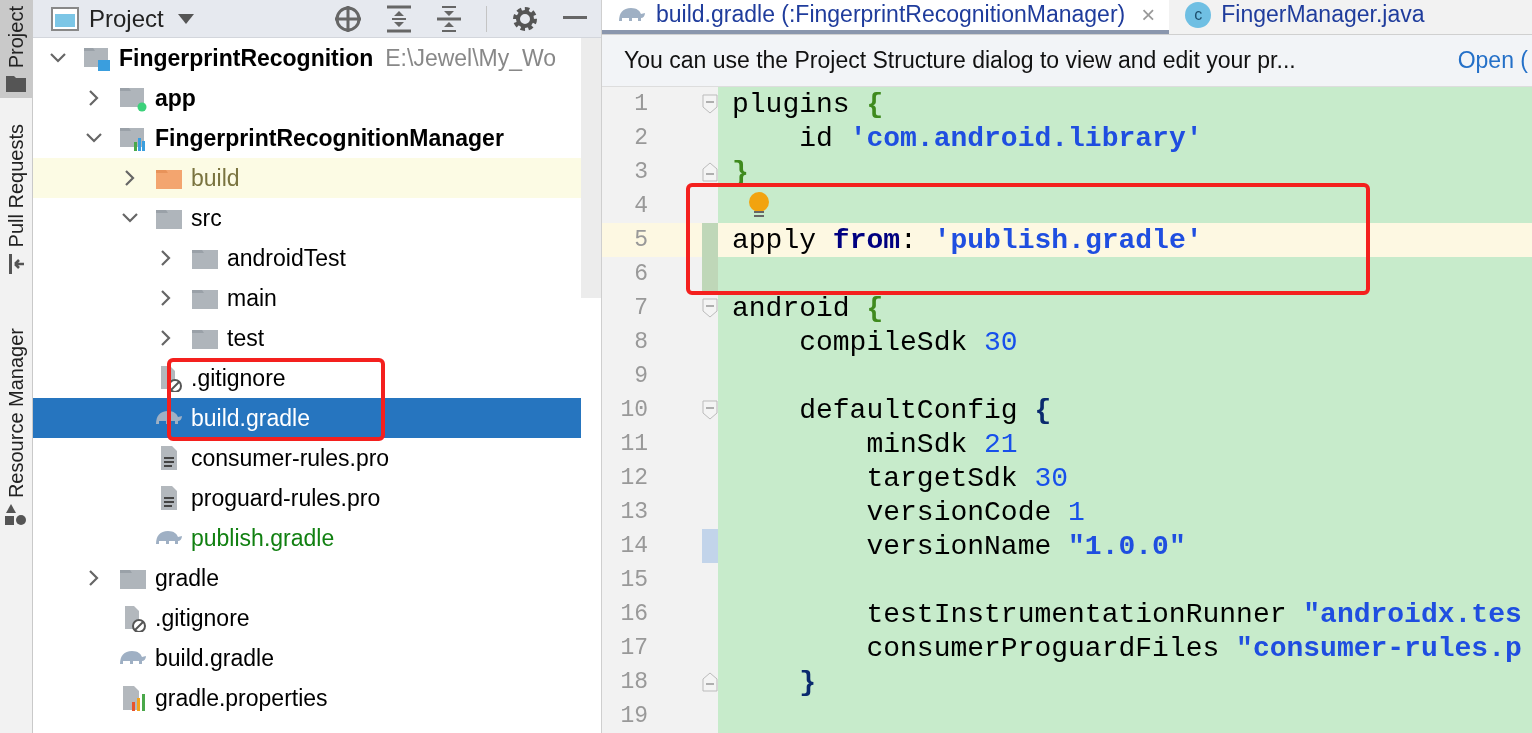  I want to click on line-number: 8, so click(640, 342).